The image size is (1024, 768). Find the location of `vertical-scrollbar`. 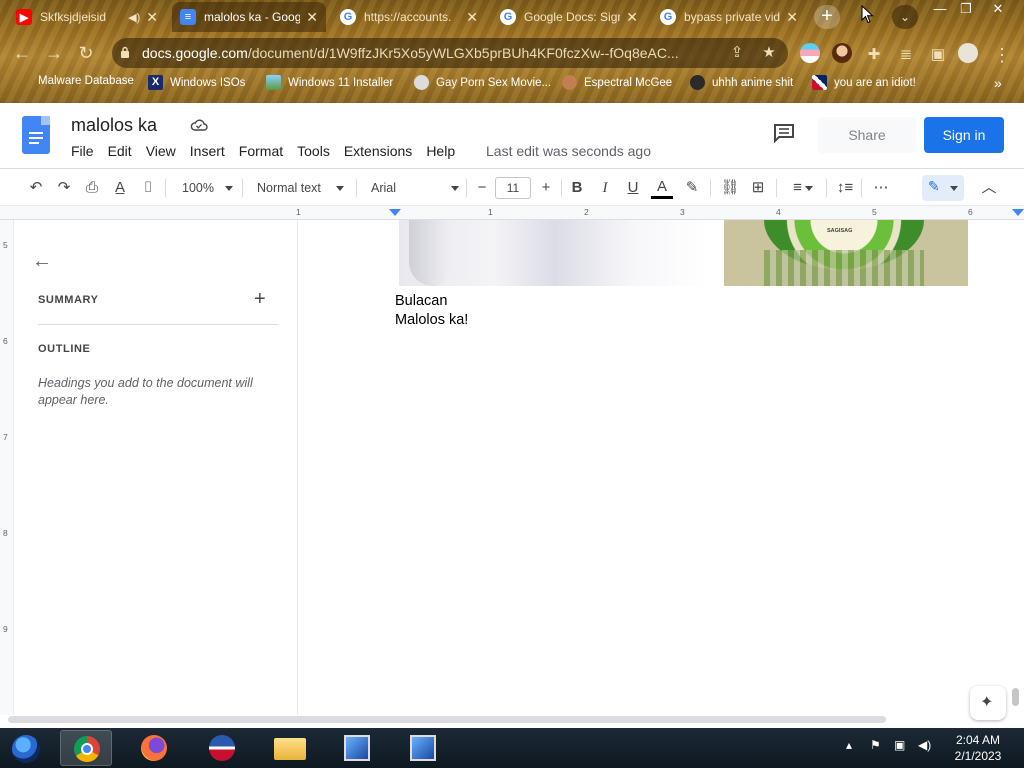

vertical-scrollbar is located at coordinates (1015, 697).